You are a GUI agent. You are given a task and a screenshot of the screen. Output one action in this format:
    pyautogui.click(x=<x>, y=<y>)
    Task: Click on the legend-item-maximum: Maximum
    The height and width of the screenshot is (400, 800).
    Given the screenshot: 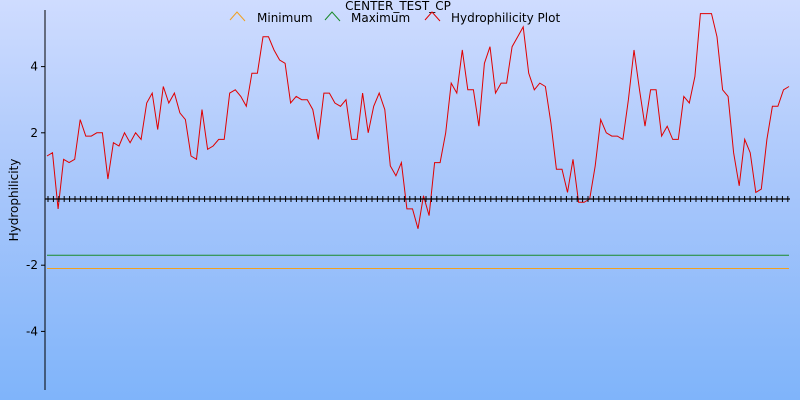 What is the action you would take?
    pyautogui.click(x=367, y=18)
    